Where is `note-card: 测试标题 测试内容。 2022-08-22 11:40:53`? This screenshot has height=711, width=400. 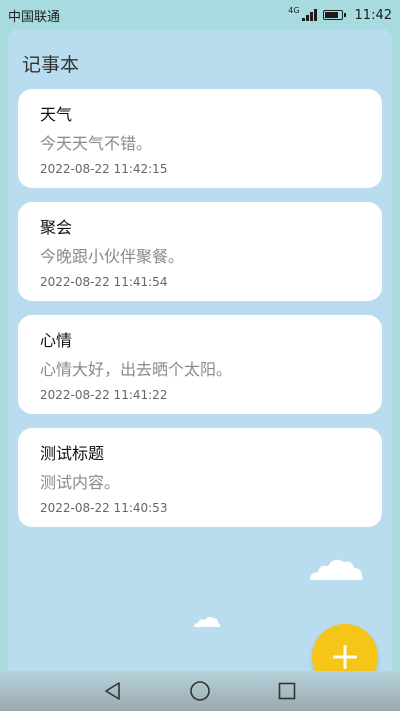
note-card: 测试标题 测试内容。 2022-08-22 11:40:53 is located at coordinates (200, 477).